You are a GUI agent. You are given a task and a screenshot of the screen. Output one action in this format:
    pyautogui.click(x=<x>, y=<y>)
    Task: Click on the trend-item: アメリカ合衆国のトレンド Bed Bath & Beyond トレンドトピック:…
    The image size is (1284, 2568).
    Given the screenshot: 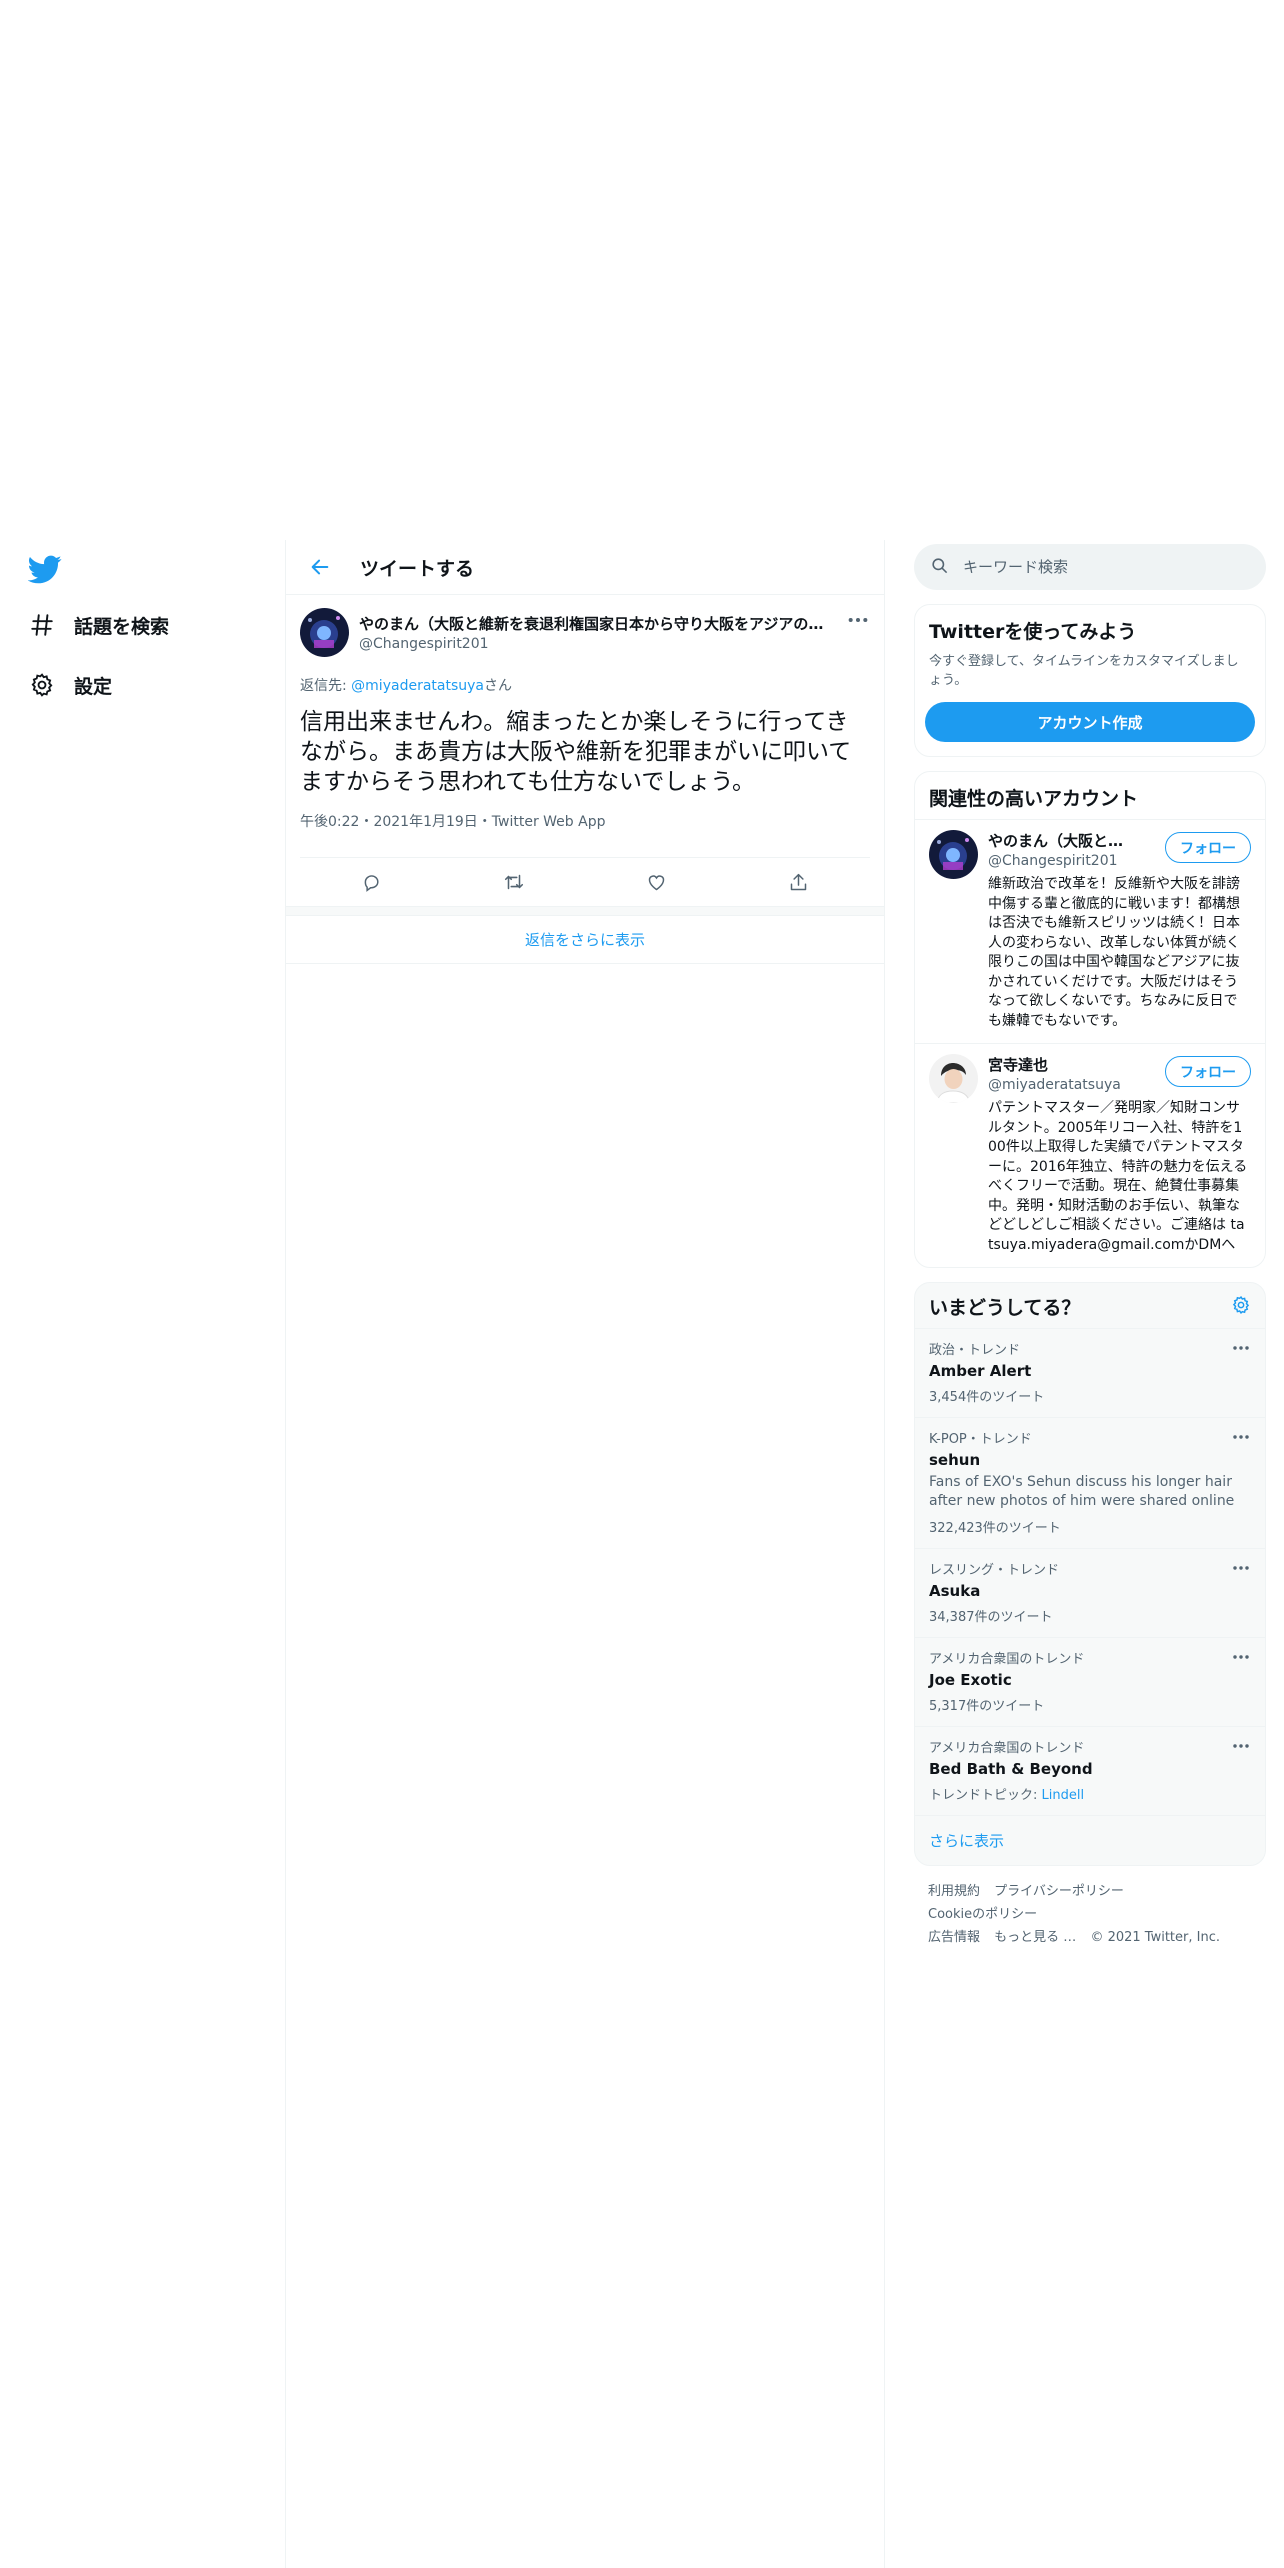 What is the action you would take?
    pyautogui.click(x=1090, y=1770)
    